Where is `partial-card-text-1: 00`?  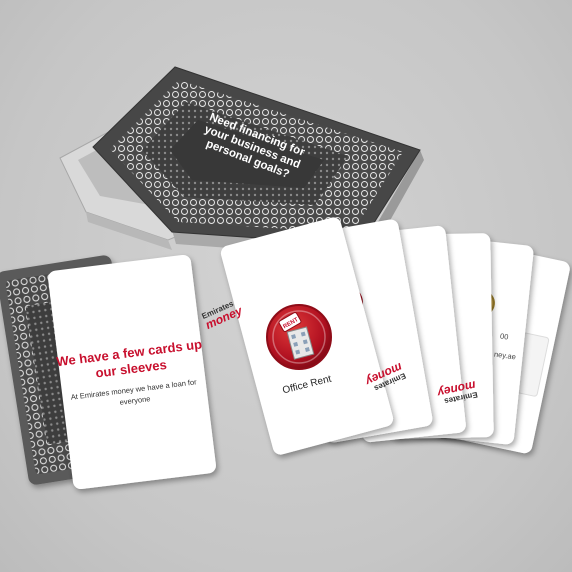 partial-card-text-1: 00 is located at coordinates (504, 336).